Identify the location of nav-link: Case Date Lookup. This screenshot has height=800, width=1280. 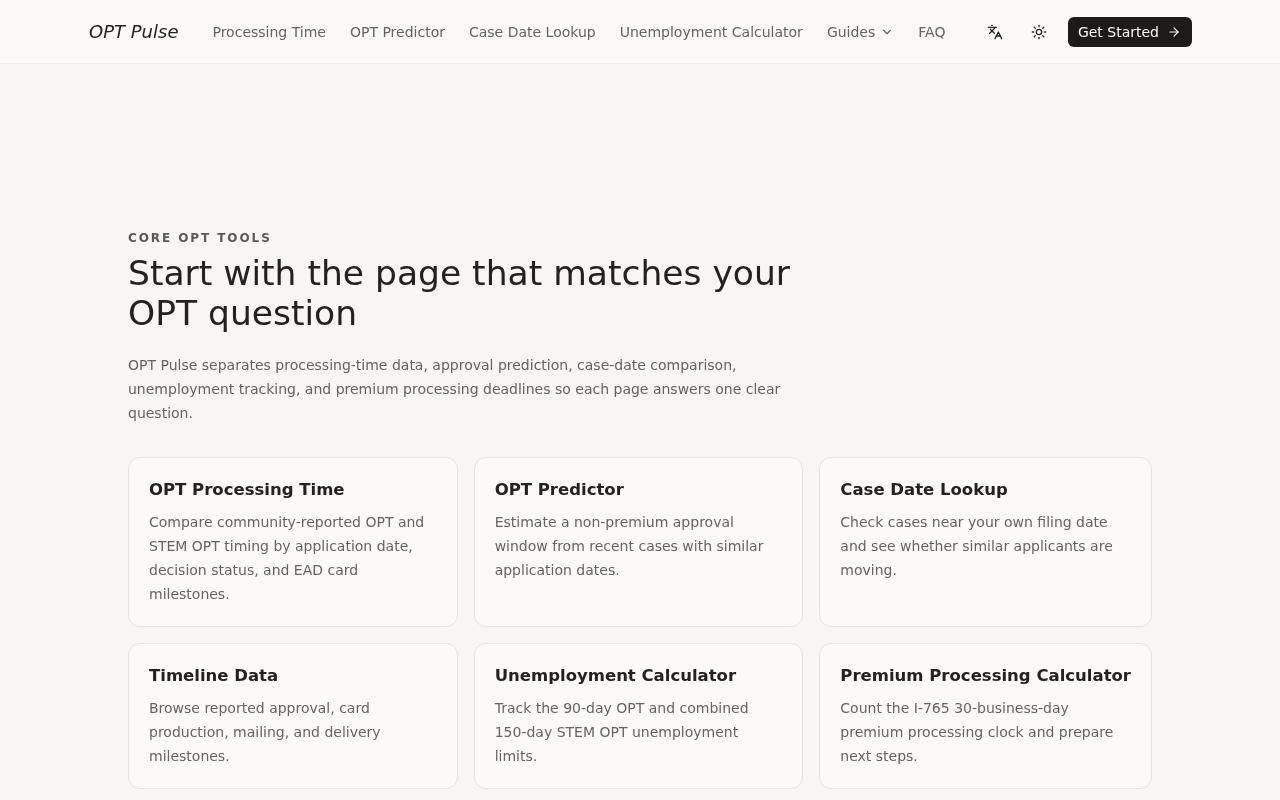
(532, 31).